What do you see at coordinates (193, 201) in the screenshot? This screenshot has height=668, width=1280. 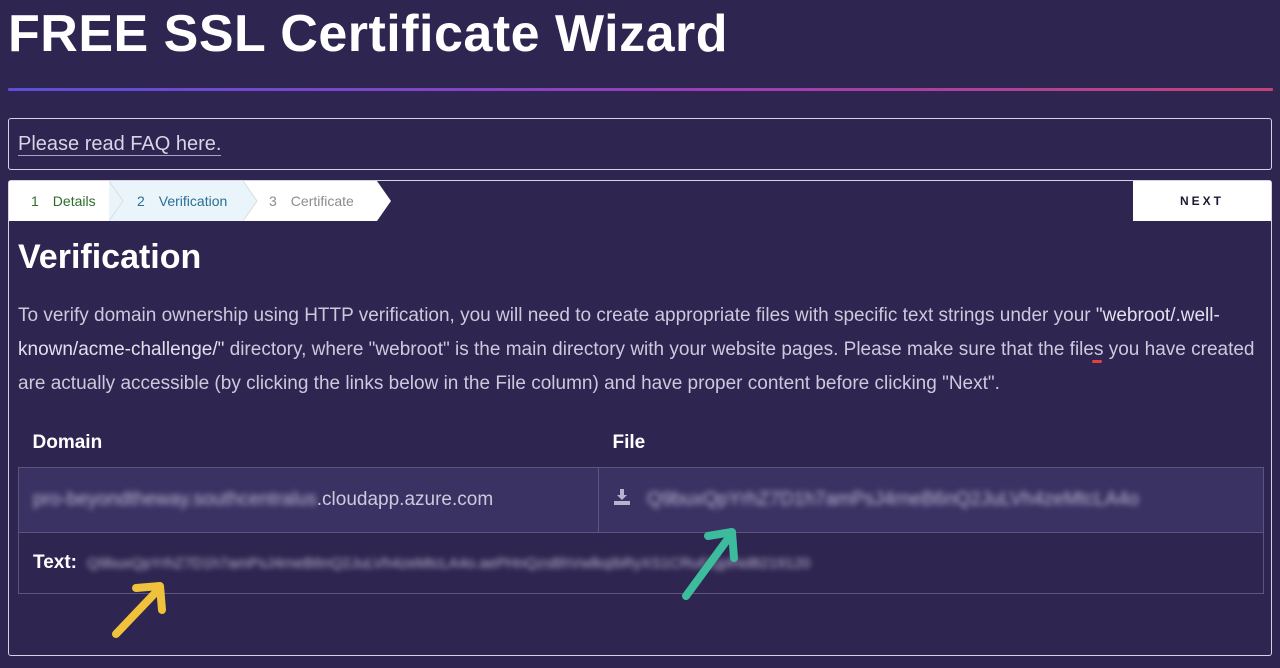 I see `step-label: Verification` at bounding box center [193, 201].